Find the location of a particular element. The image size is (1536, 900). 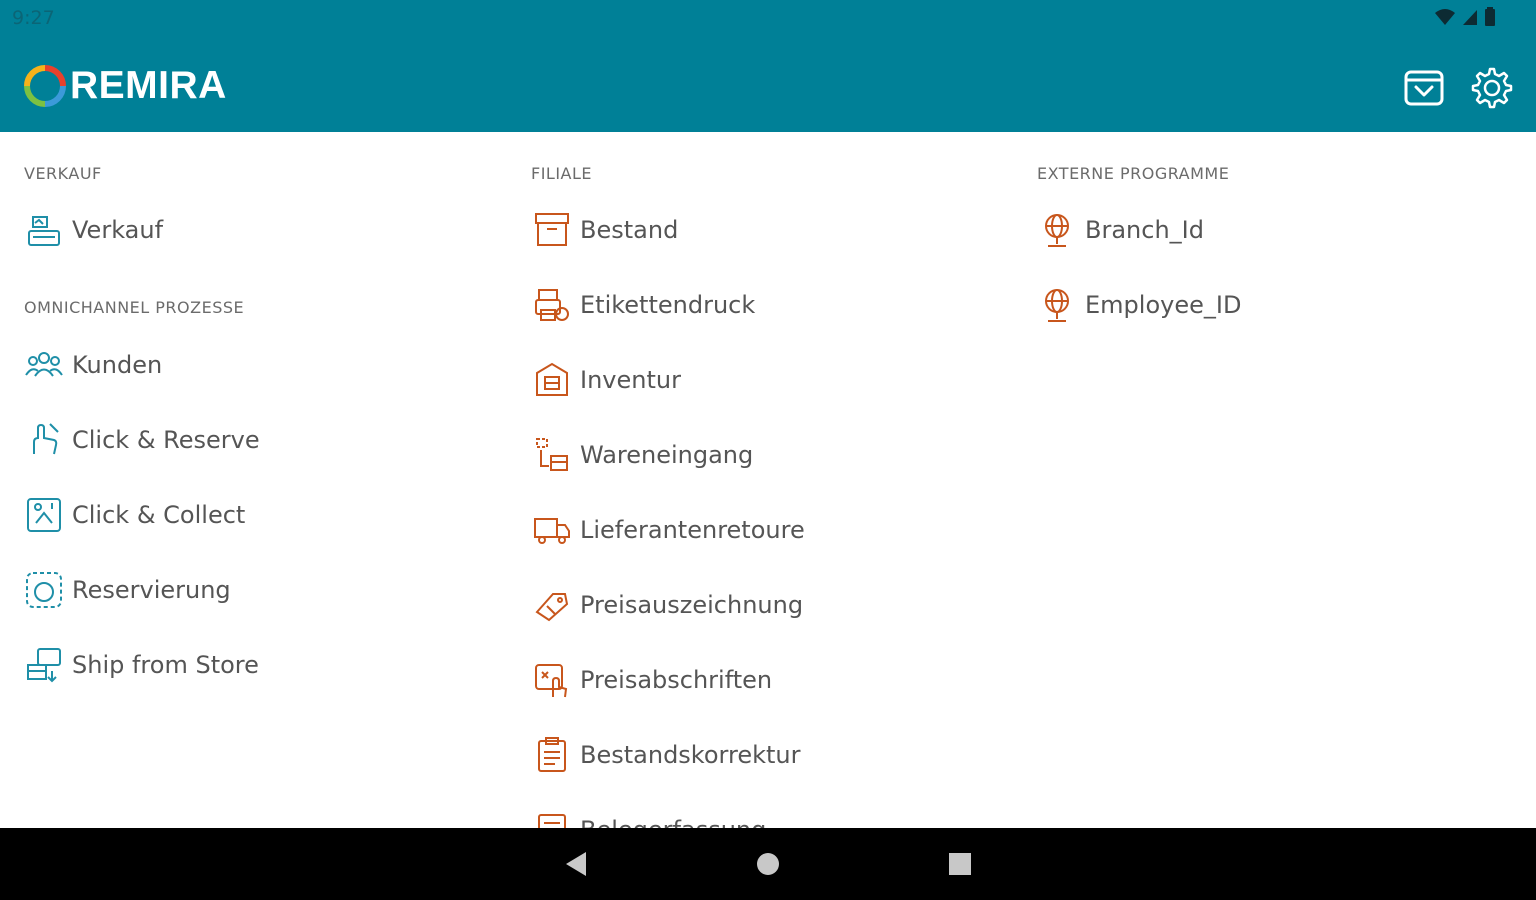

home-button is located at coordinates (768, 866).